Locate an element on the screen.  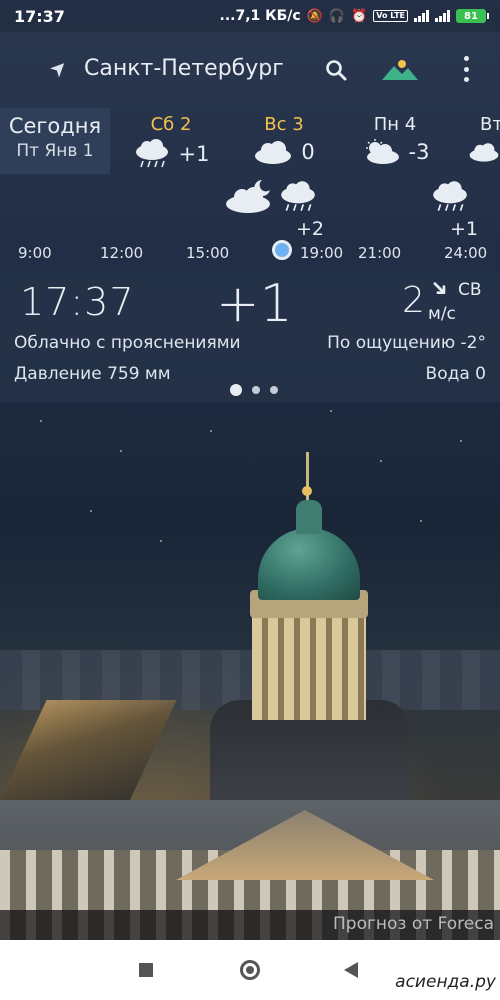
page-dot-active is located at coordinates (236, 390).